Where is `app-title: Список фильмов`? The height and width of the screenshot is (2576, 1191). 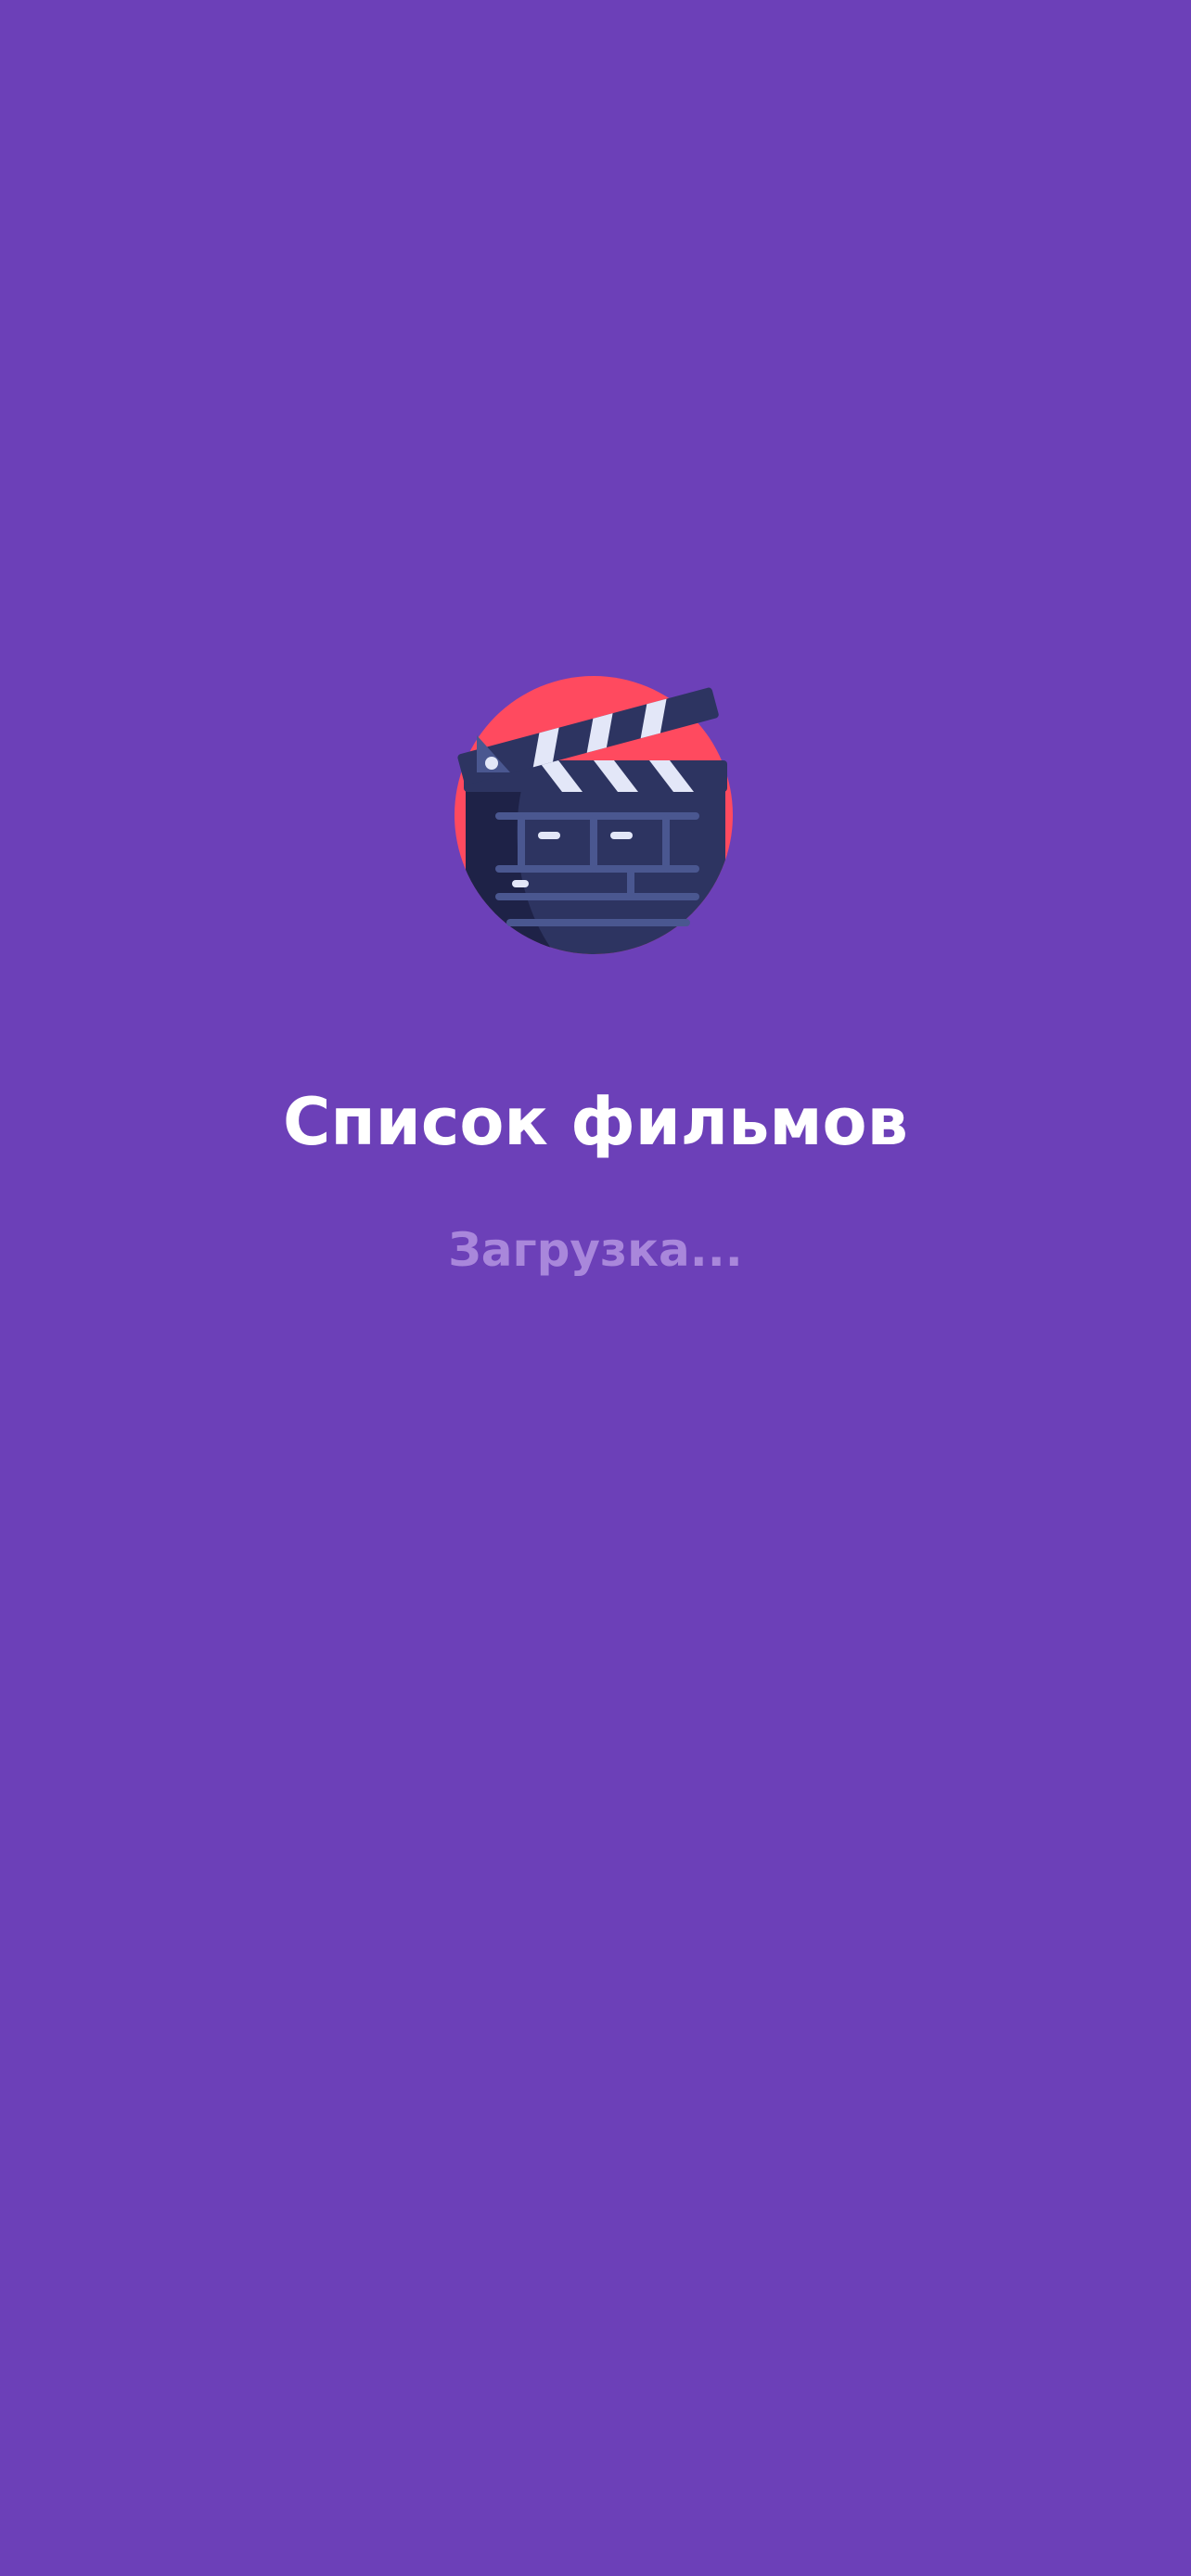
app-title: Список фильмов is located at coordinates (595, 1122).